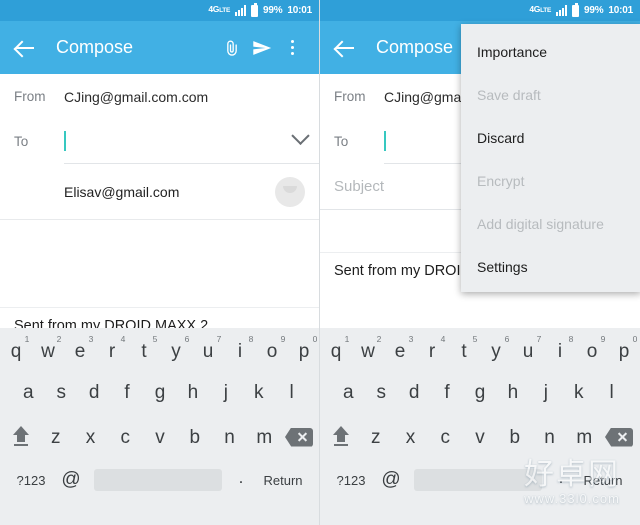  Describe the element at coordinates (159, 264) in the screenshot. I see `message-body-left` at that location.